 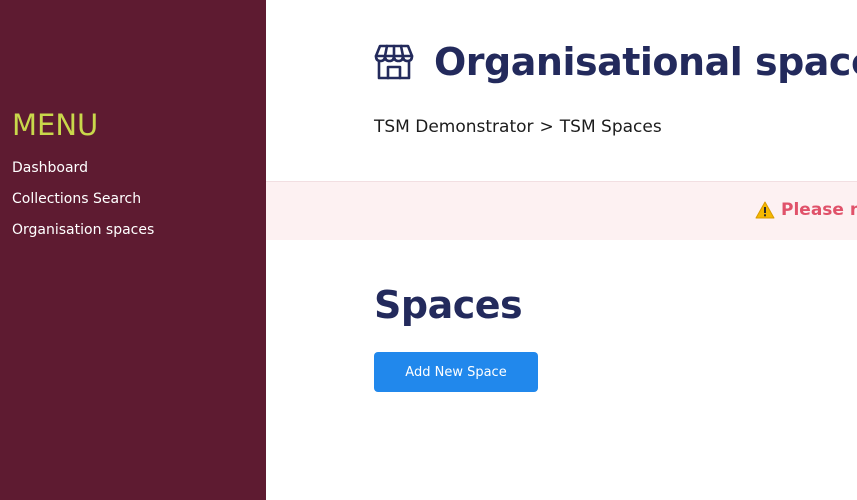 I want to click on sidebar-item-collections-search: Collections Search, so click(x=83, y=206).